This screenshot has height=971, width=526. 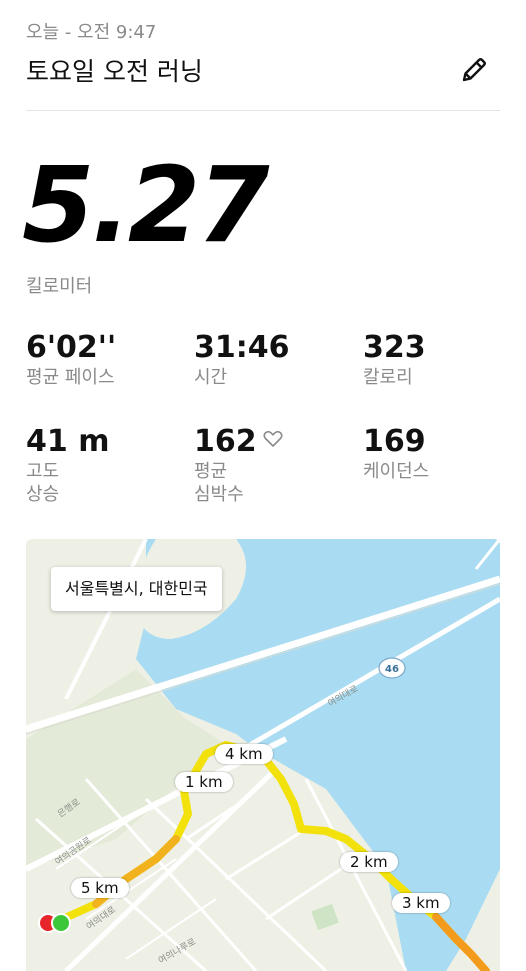 What do you see at coordinates (136, 589) in the screenshot?
I see `location-label: 서울특별시, 대한민국` at bounding box center [136, 589].